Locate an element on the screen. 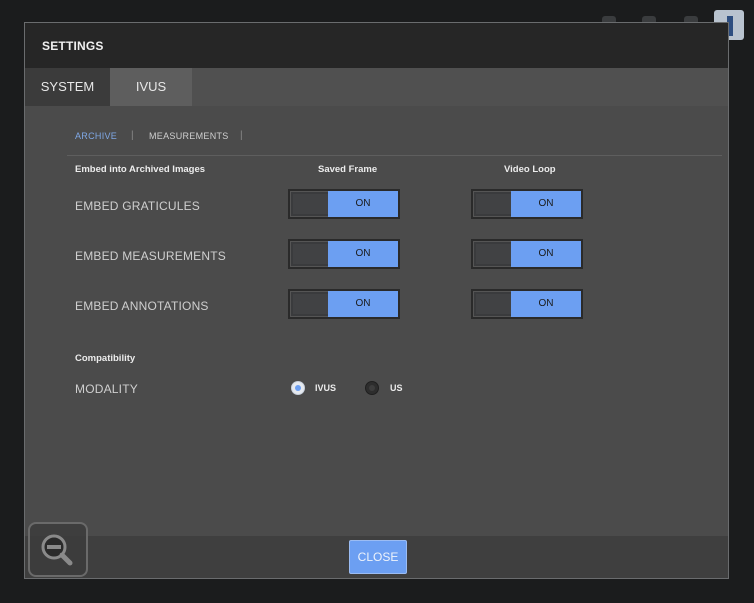  toggle-annotations-saved-frame: ON is located at coordinates (344, 304).